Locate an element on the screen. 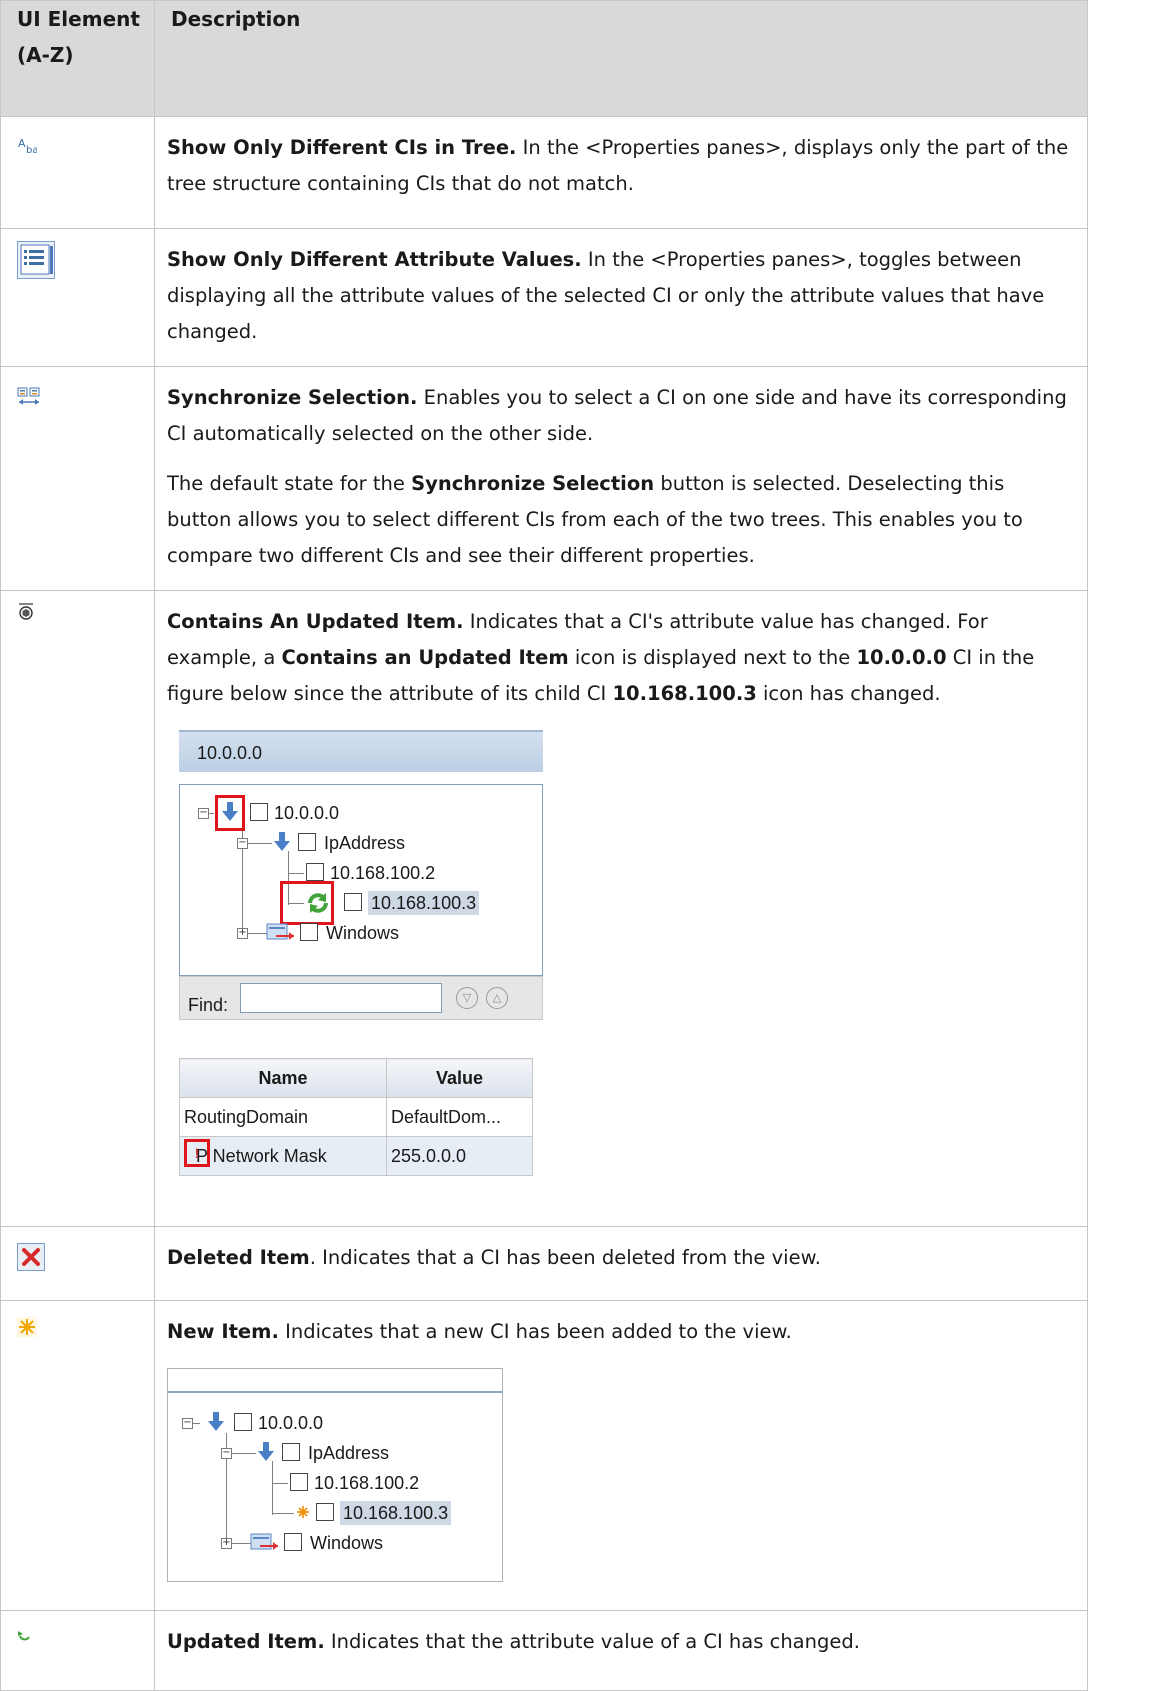 The image size is (1167, 1691). show-only-different-attribute-values-icon is located at coordinates (36, 260).